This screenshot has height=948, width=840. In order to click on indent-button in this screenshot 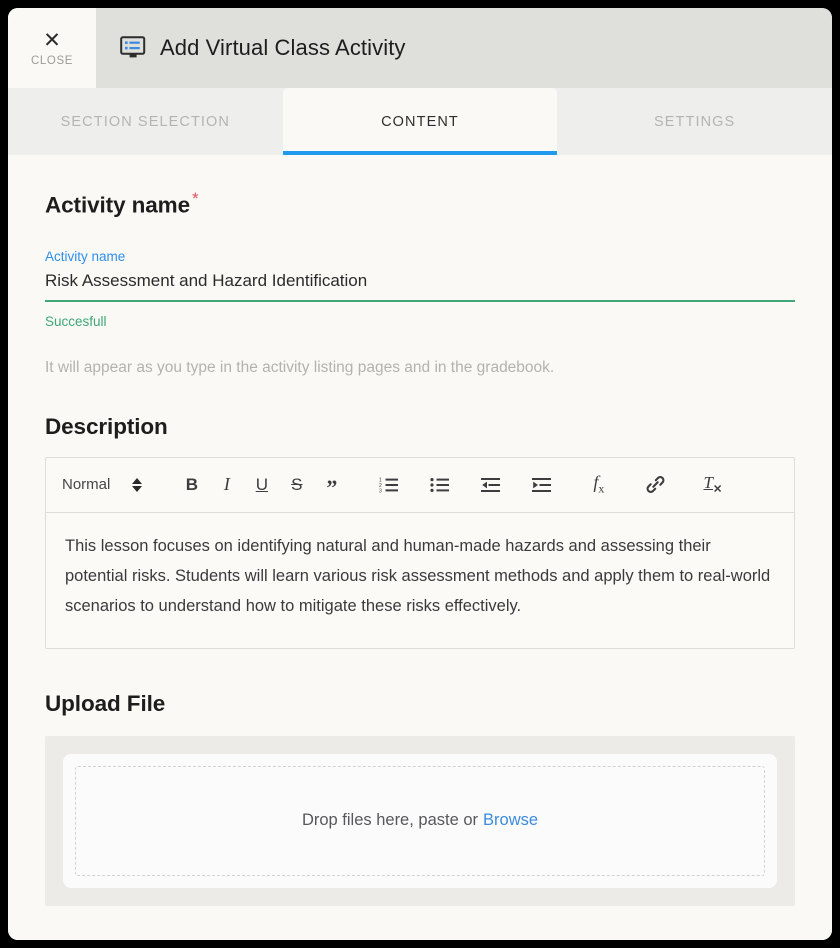, I will do `click(541, 485)`.